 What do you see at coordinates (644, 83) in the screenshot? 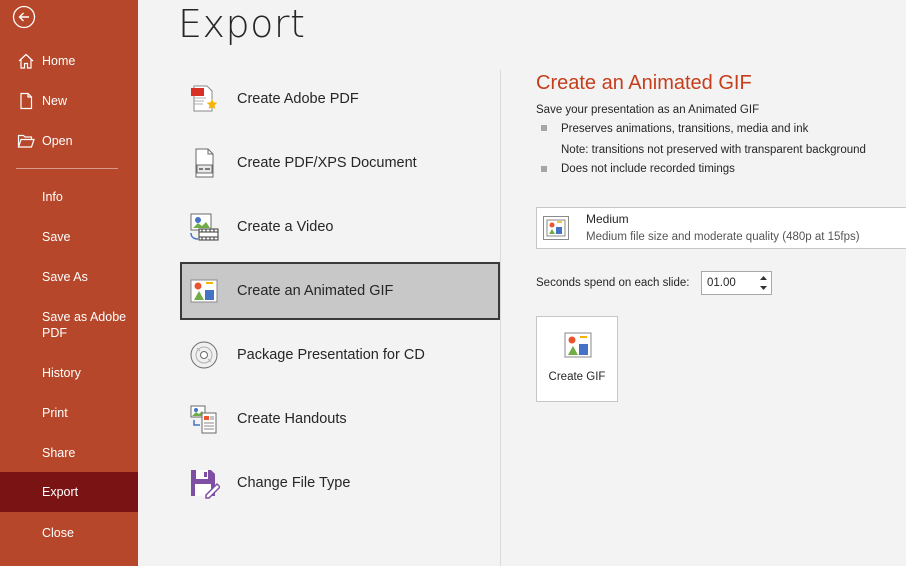
I see `panel-title: Create an Animated GIF` at bounding box center [644, 83].